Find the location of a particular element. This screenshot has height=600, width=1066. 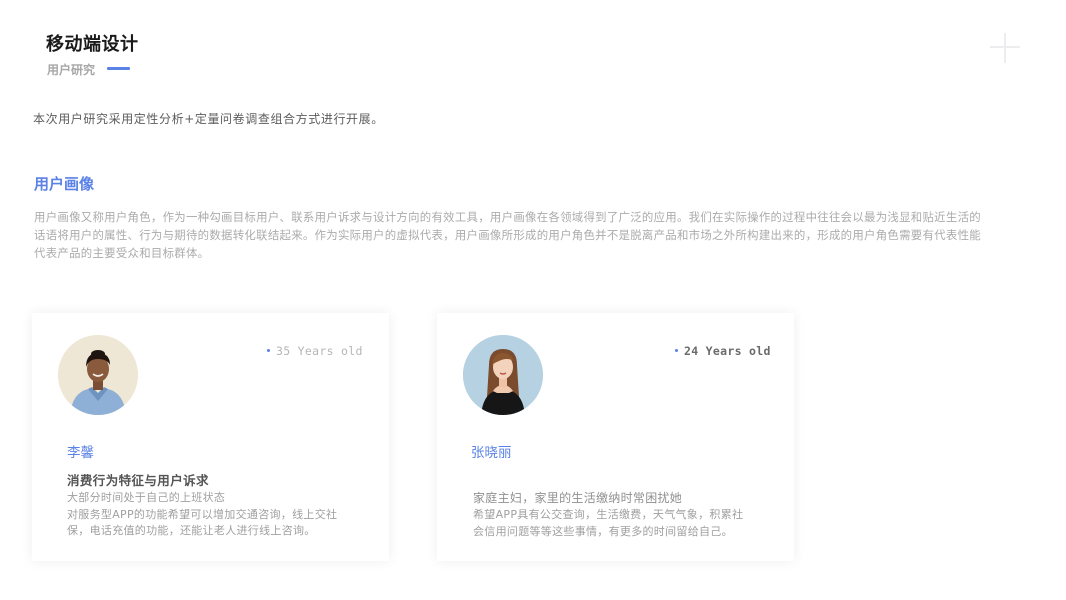

persona-heading: 消费行为特征与用户诉求 is located at coordinates (138, 480).